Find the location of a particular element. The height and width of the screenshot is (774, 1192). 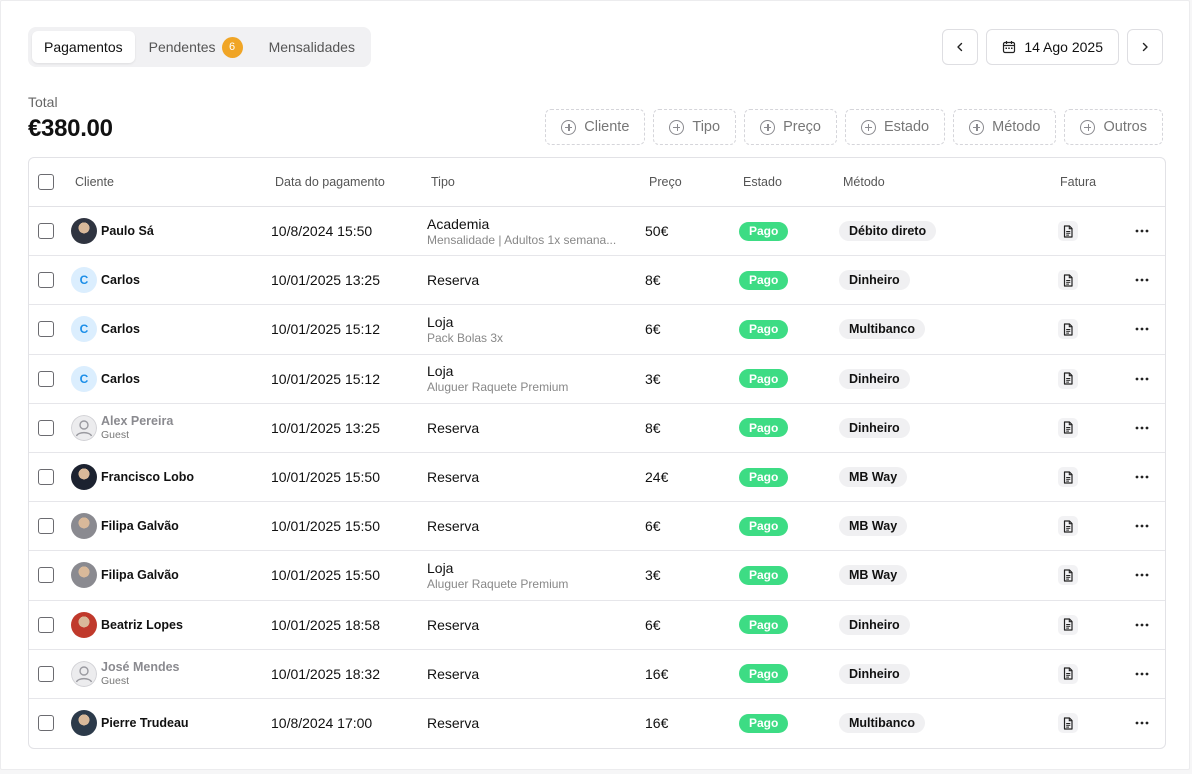

avatar: C is located at coordinates (84, 329).